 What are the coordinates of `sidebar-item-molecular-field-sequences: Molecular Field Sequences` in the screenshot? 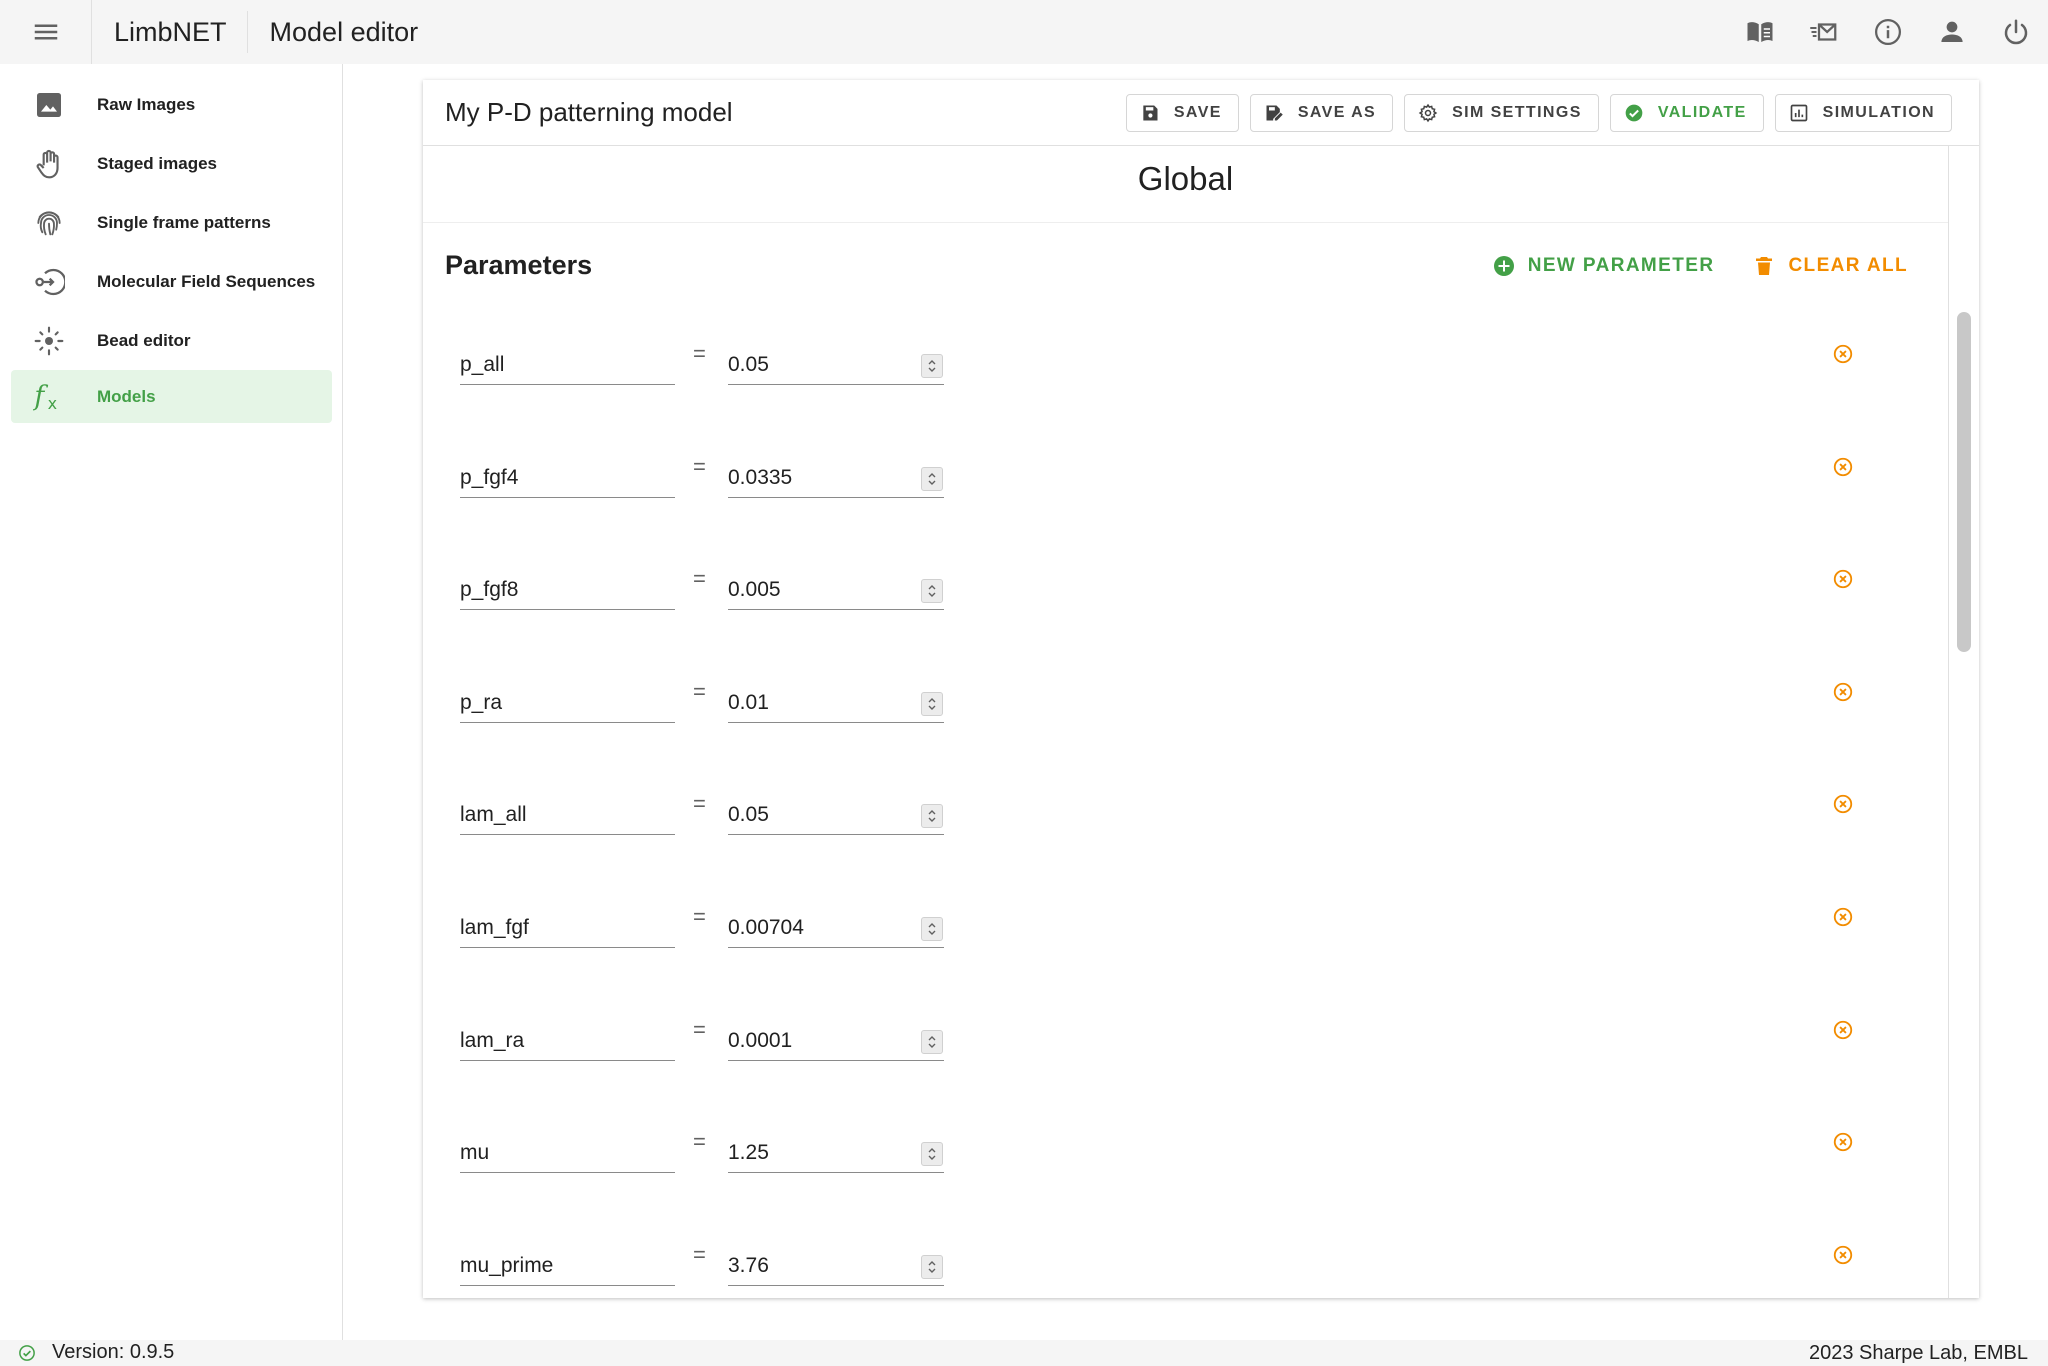 It's located at (171, 281).